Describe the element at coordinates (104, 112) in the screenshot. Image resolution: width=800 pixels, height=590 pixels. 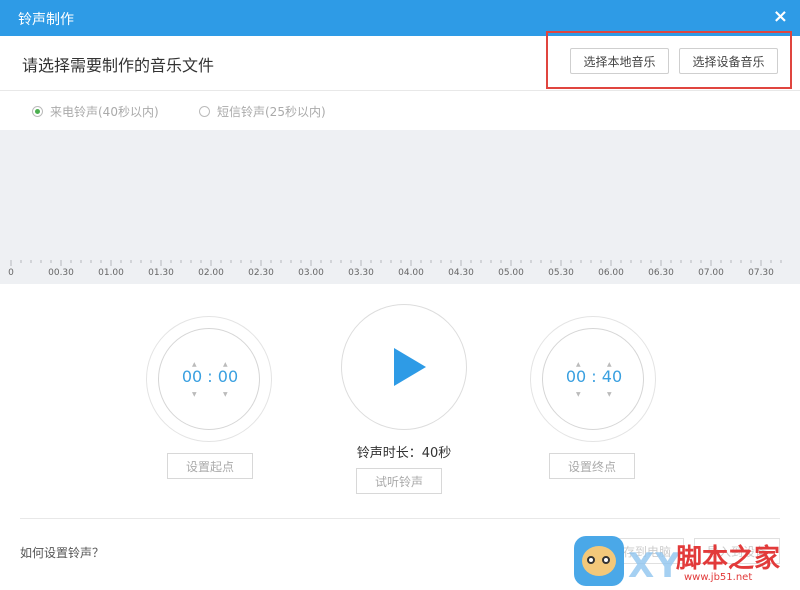
I see `radio-call-label: 来电铃声(40秒以内)` at that location.